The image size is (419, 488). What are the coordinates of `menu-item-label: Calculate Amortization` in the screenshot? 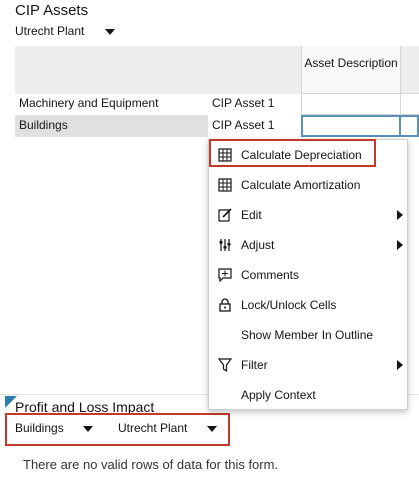 It's located at (301, 185).